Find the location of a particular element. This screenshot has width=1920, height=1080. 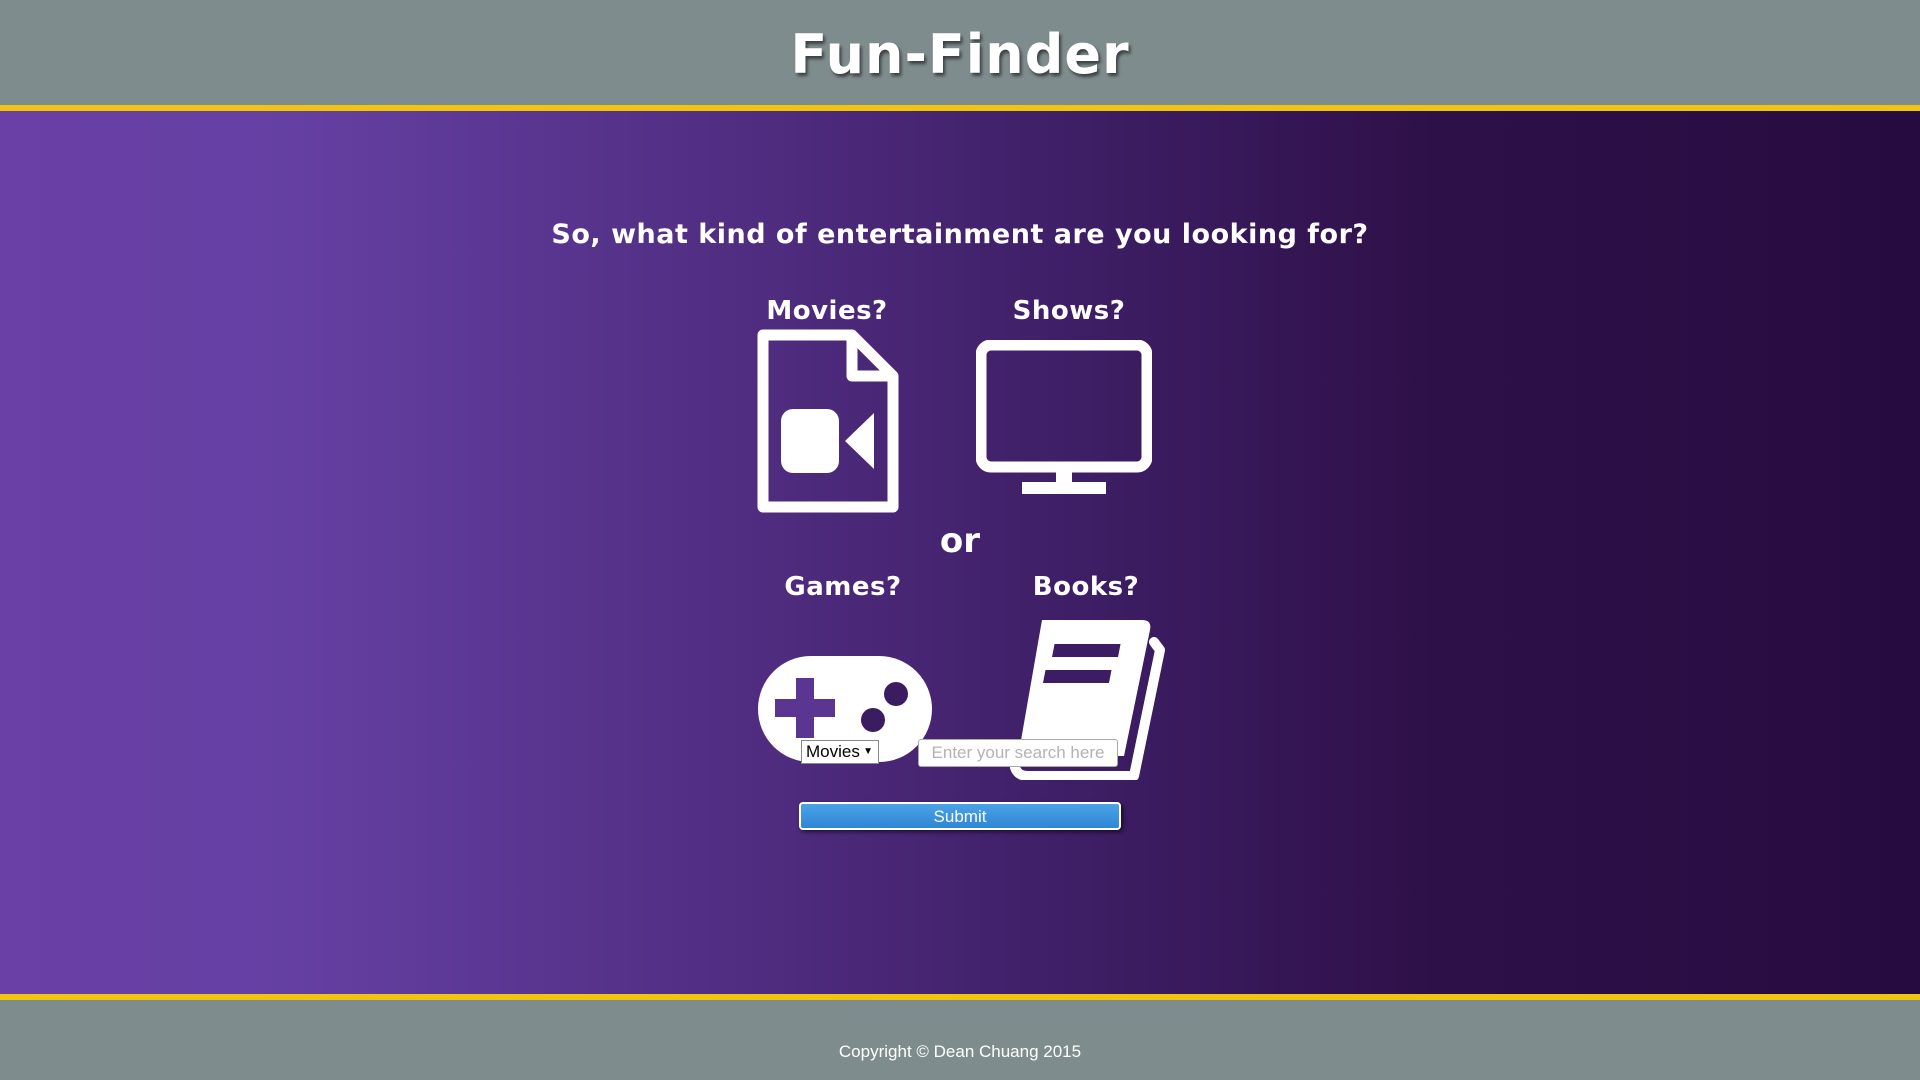

shows-label: Shows? is located at coordinates (1069, 311).